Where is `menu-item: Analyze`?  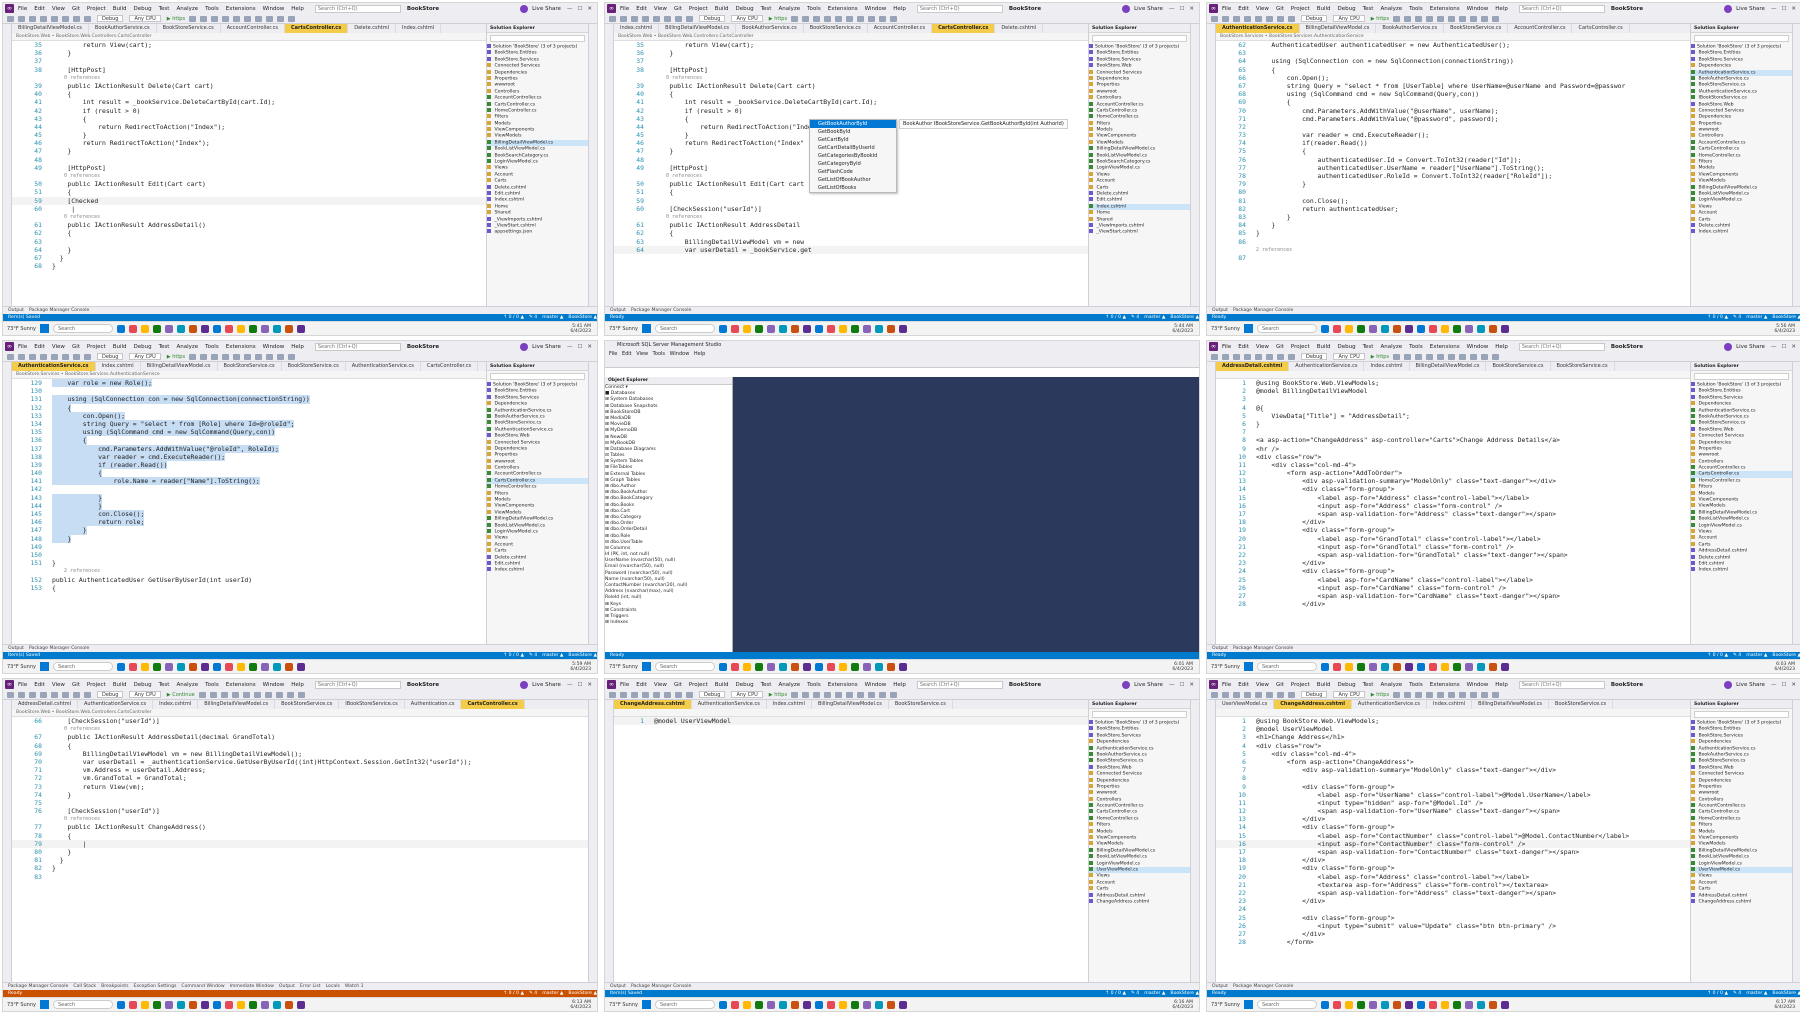 menu-item: Analyze is located at coordinates (1391, 9).